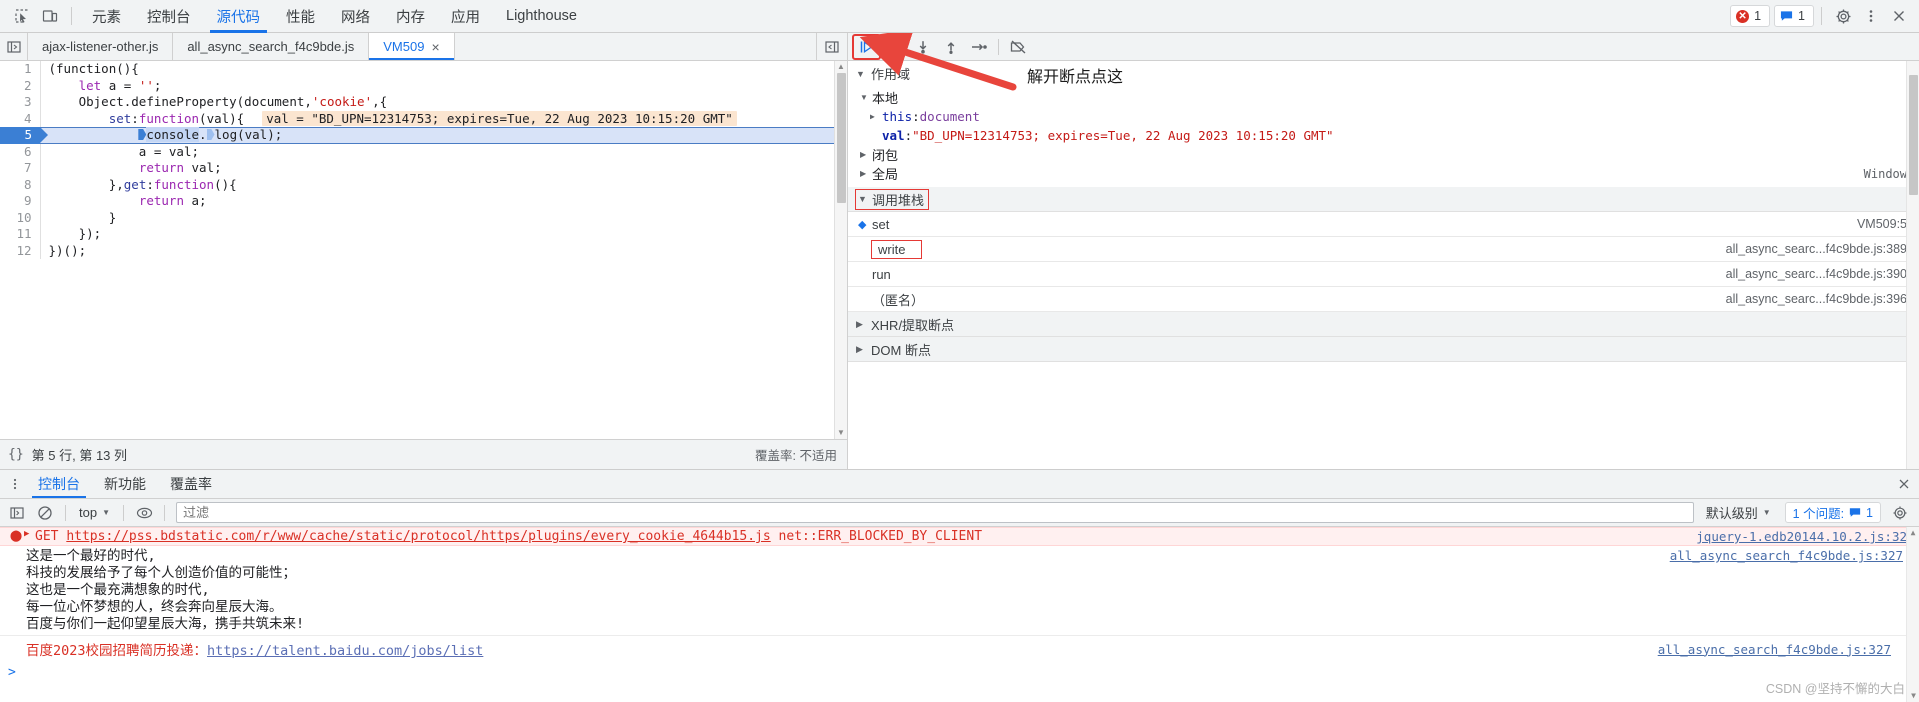 This screenshot has height=702, width=1919. Describe the element at coordinates (355, 16) in the screenshot. I see `tab-network: 网络` at that location.